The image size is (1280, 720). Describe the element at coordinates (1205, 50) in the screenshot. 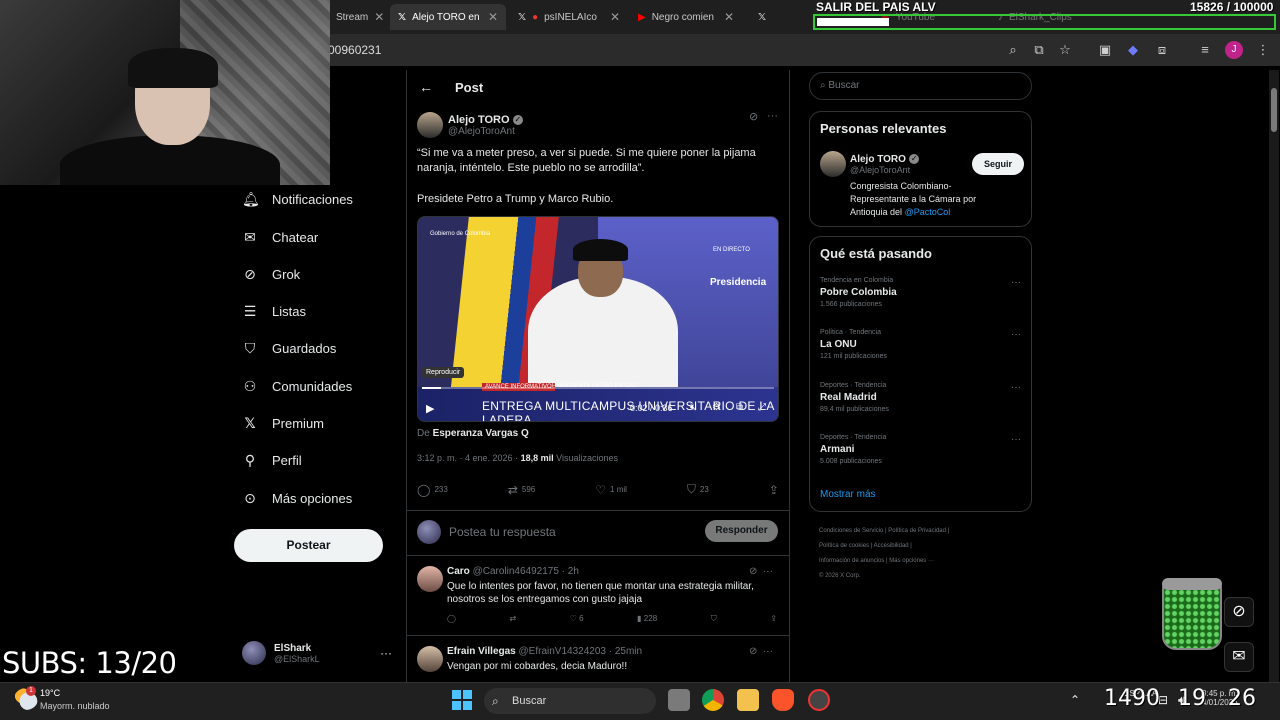

I see `media-icon: ≡` at that location.